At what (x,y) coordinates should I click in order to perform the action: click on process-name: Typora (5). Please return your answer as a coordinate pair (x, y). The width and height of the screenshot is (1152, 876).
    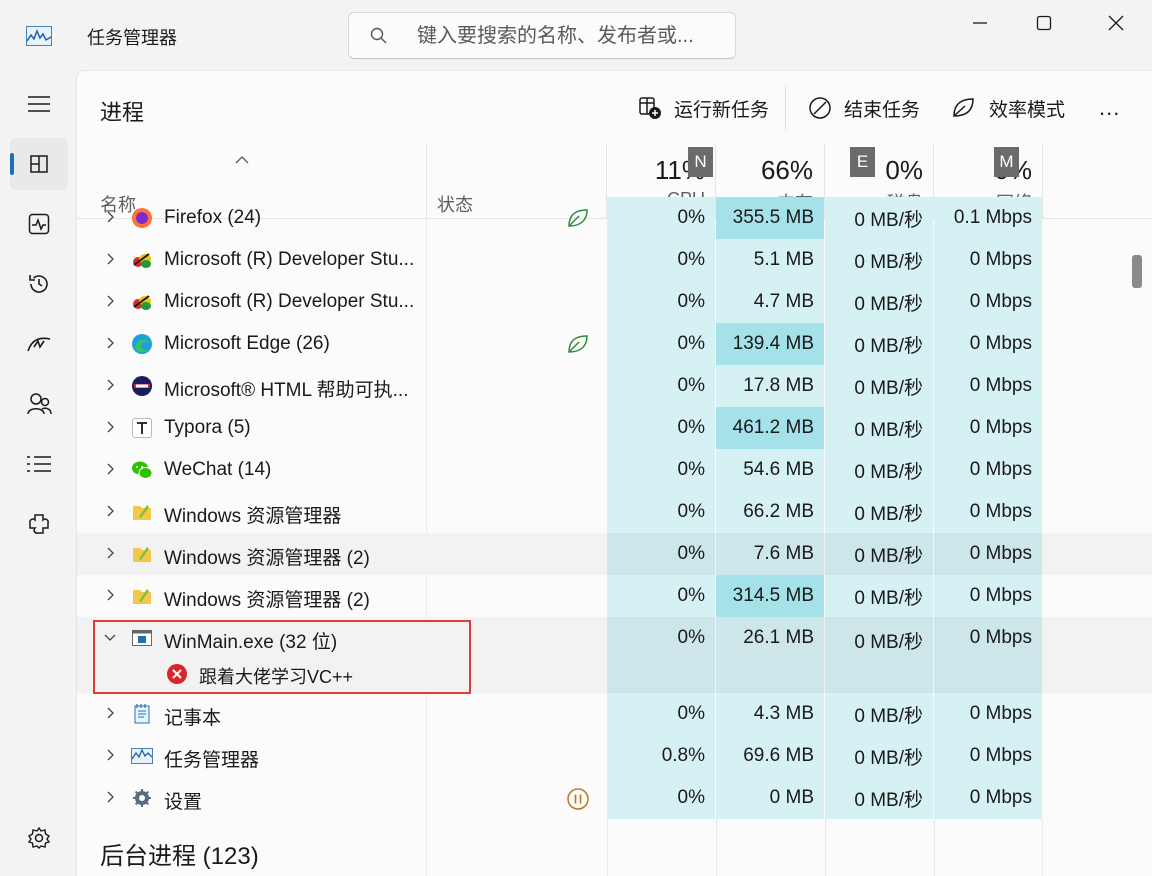
    Looking at the image, I should click on (207, 427).